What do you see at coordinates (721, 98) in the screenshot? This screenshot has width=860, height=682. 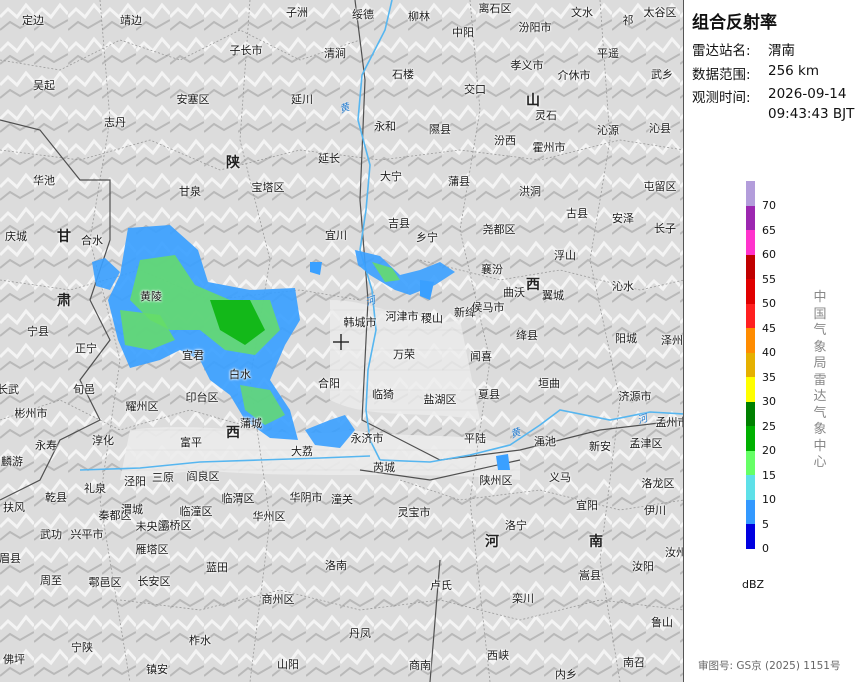 I see `time-label: 观测时间:` at bounding box center [721, 98].